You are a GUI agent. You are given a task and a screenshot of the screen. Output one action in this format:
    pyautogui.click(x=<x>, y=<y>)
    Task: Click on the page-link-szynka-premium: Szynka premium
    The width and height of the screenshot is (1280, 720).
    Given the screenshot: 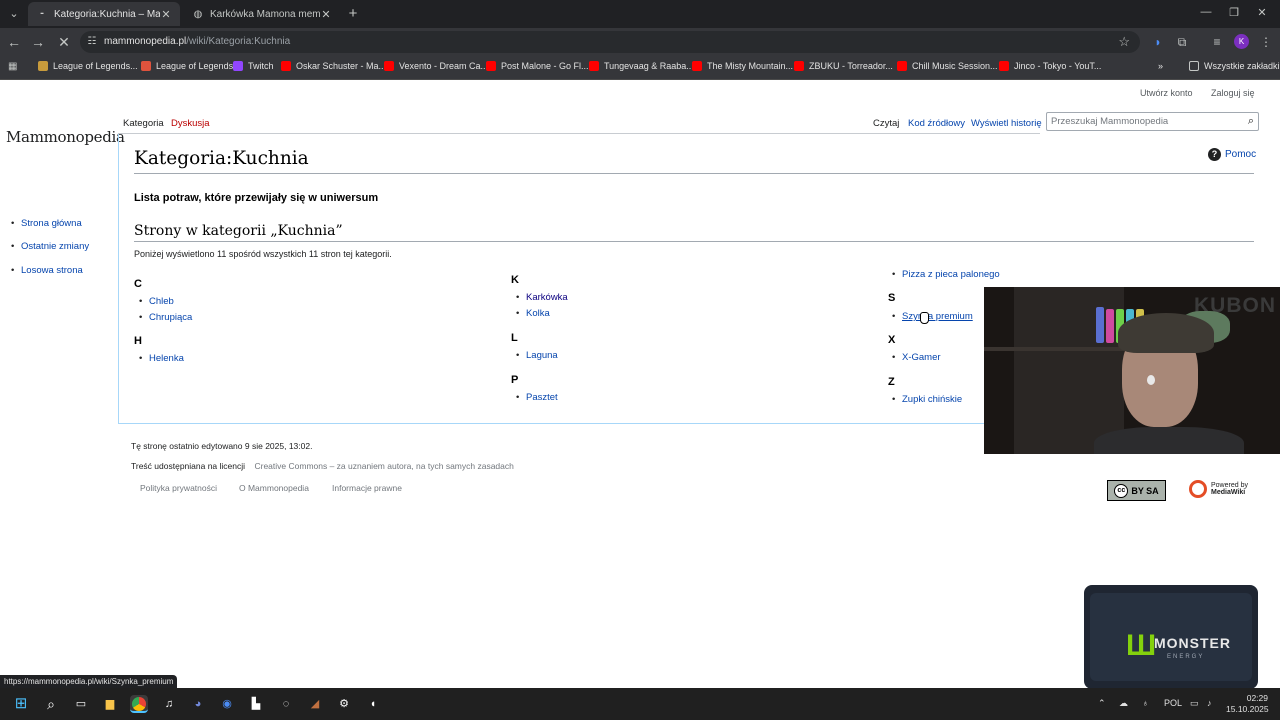 What is the action you would take?
    pyautogui.click(x=932, y=316)
    